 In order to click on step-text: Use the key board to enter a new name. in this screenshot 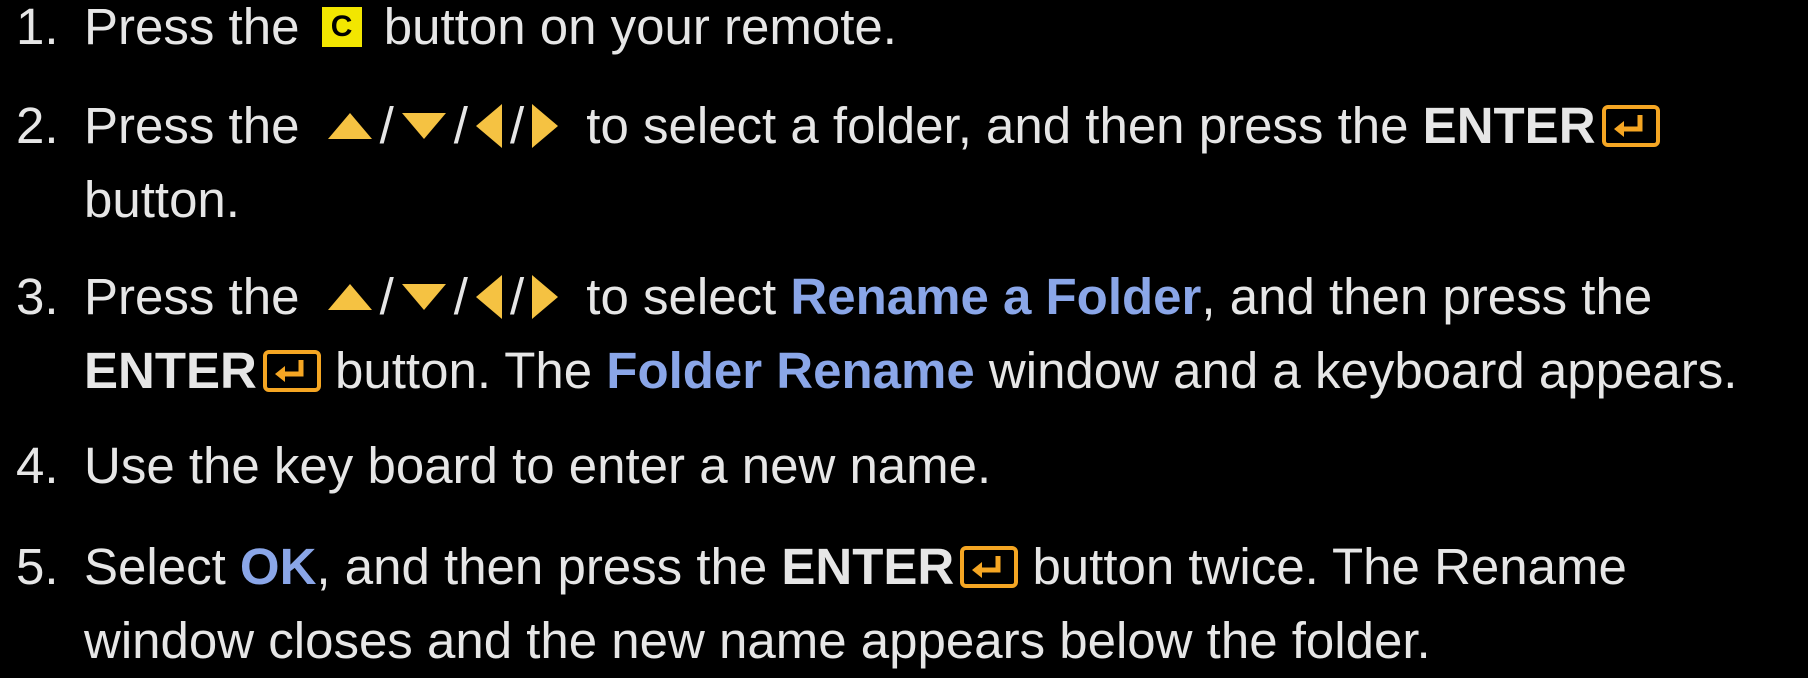, I will do `click(538, 465)`.